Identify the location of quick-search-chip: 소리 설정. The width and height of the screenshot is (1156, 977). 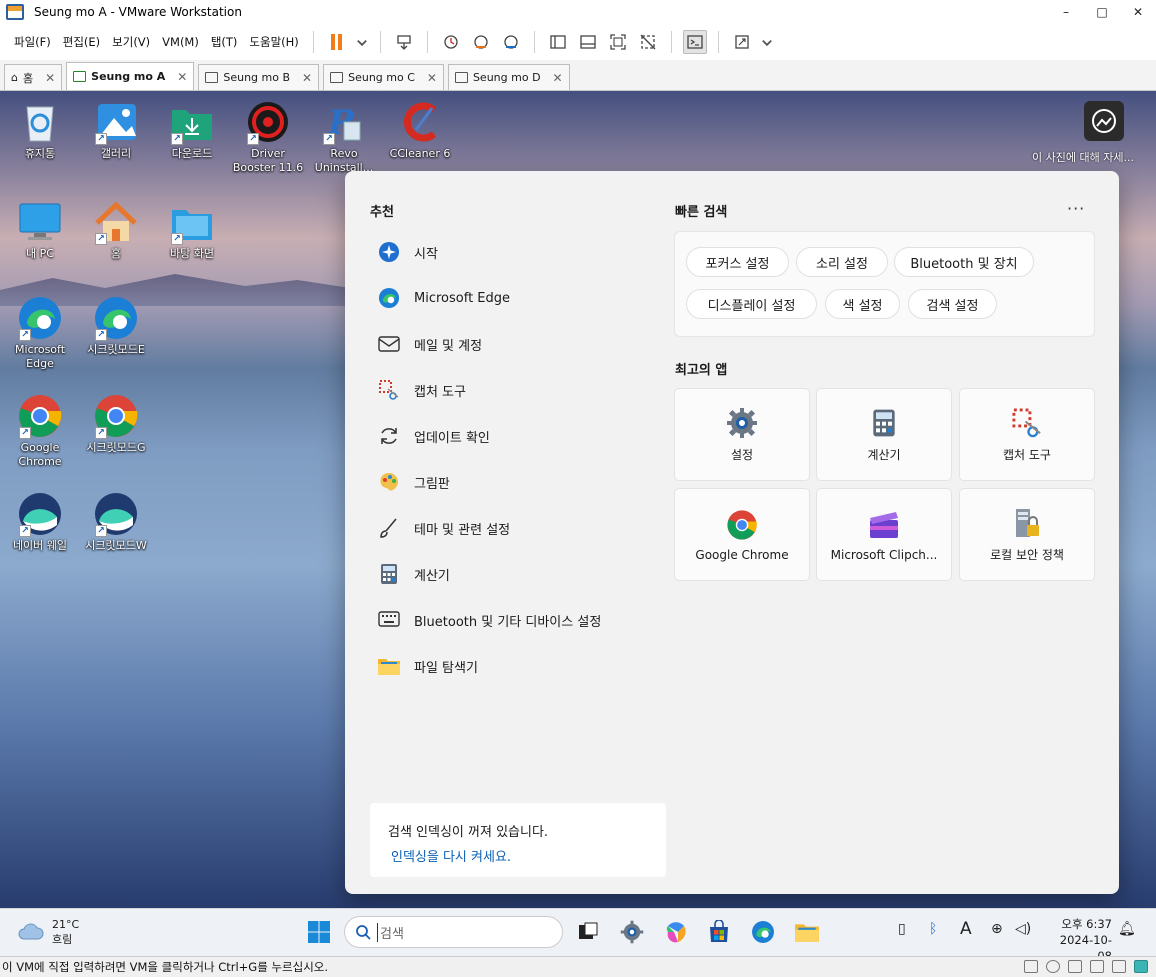
(842, 262).